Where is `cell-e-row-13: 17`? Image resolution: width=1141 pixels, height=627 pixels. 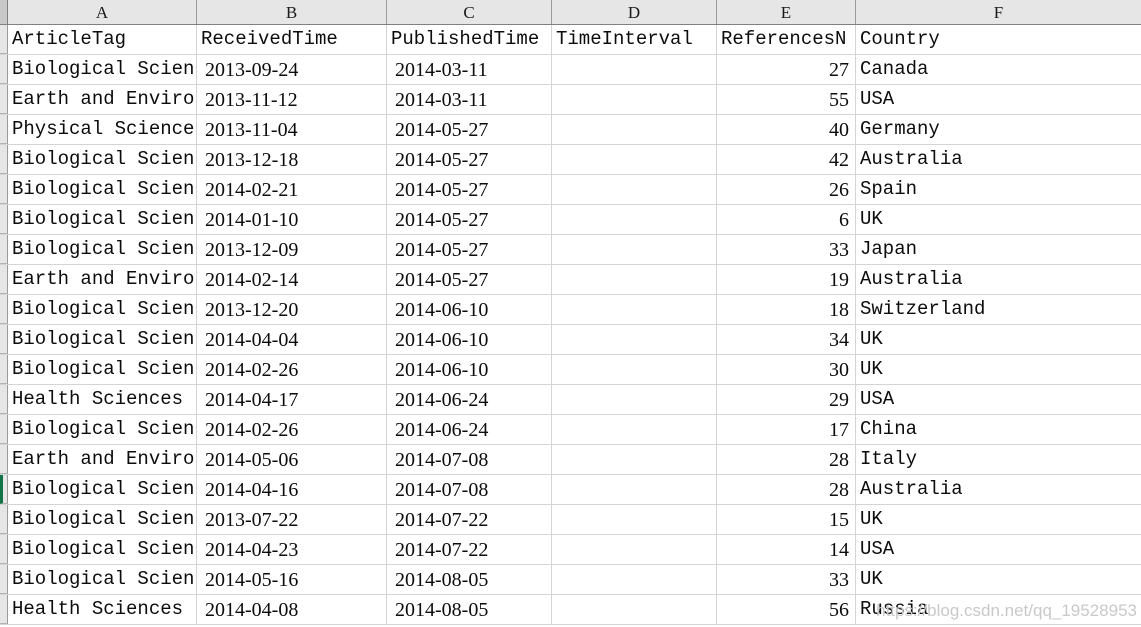
cell-e-row-13: 17 is located at coordinates (786, 429).